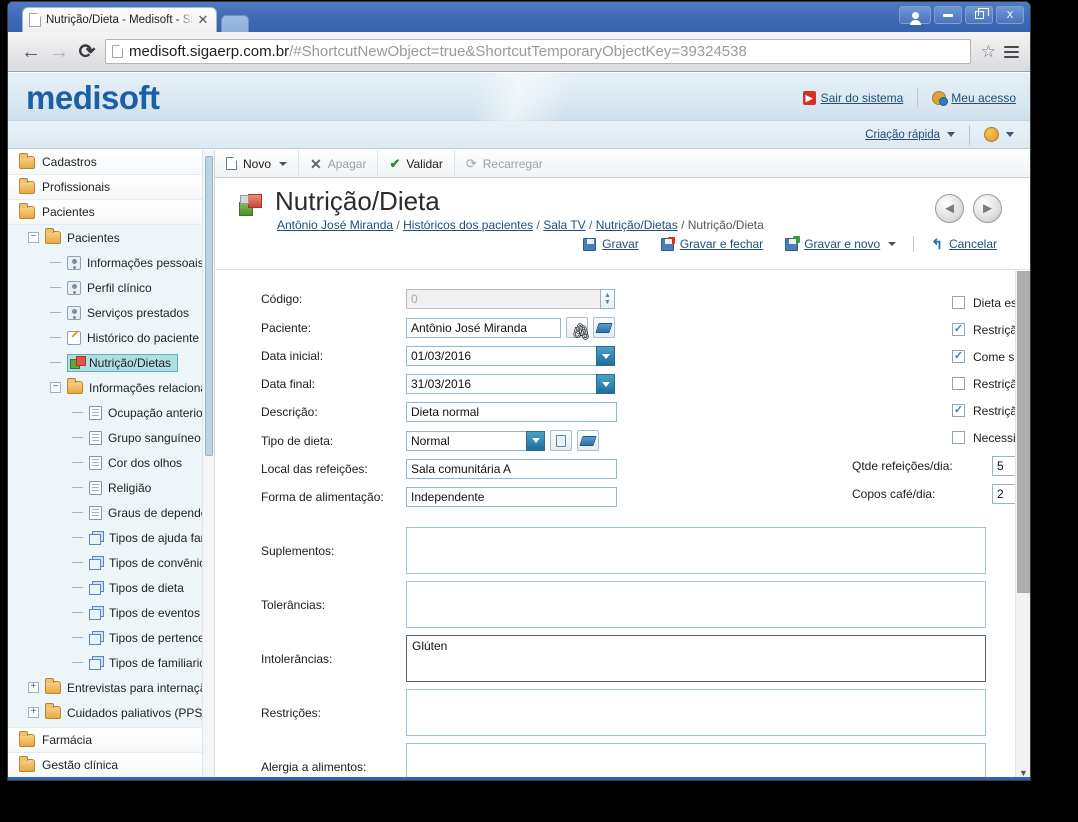 The width and height of the screenshot is (1078, 822). Describe the element at coordinates (712, 243) in the screenshot. I see `save-and-close-button: Gravar e fechar` at that location.